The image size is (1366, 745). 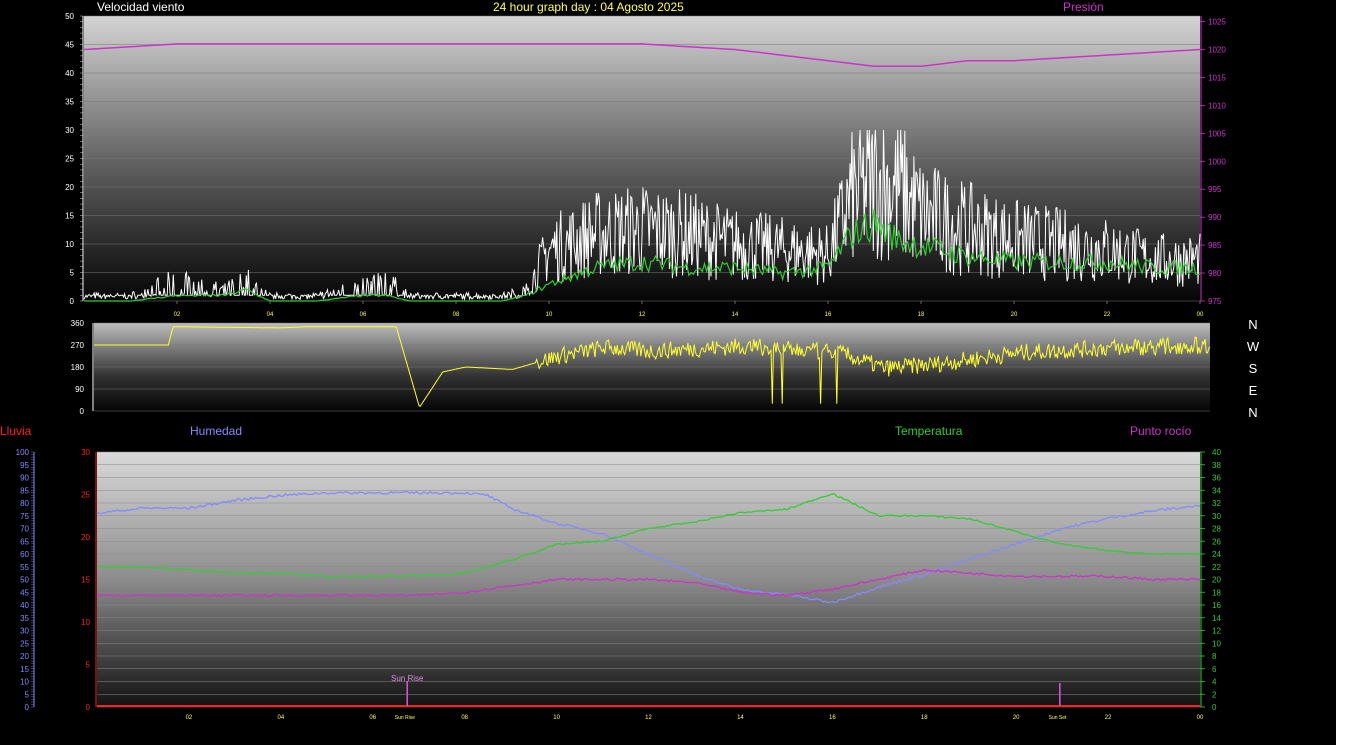 I want to click on pressure-y-tick: 995, so click(x=1215, y=189).